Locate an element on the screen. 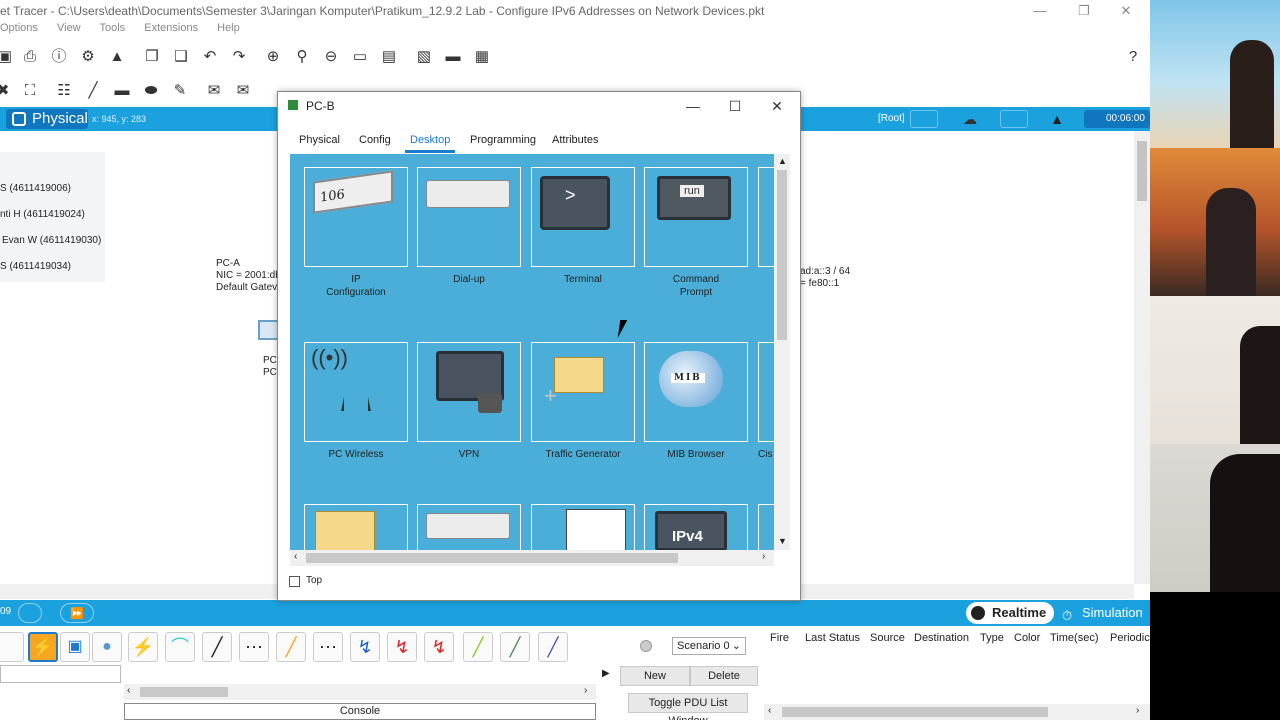  print-icon: ⎙ is located at coordinates (30, 57).